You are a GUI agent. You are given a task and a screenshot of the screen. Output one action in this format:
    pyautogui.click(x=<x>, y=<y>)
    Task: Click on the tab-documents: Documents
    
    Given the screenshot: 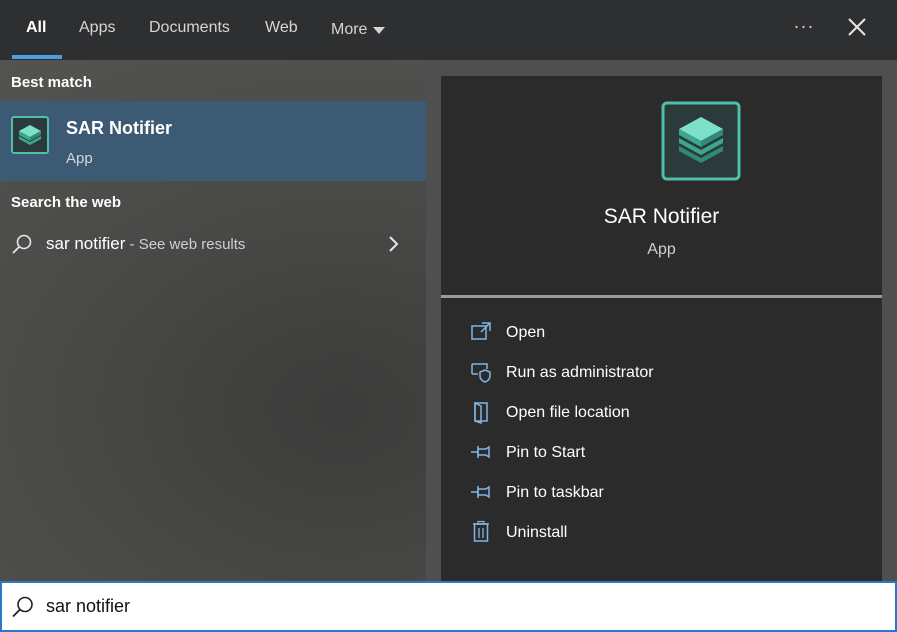 What is the action you would take?
    pyautogui.click(x=189, y=29)
    